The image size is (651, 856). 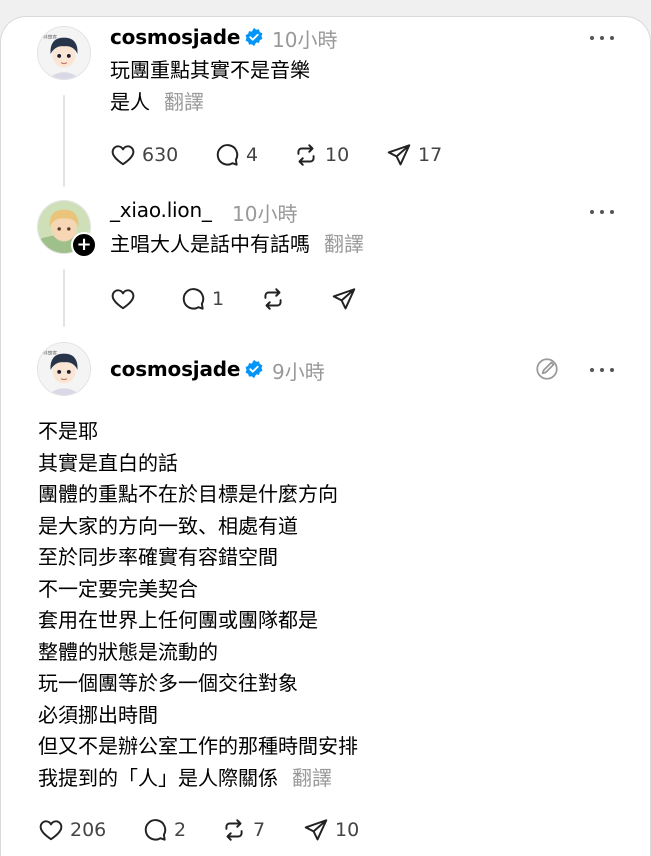 I want to click on post-text-line: 整體的狀態是流動的, so click(x=128, y=651).